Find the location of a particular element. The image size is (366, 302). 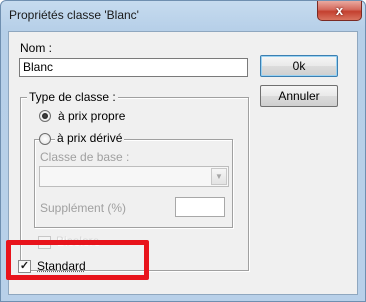

highlight-box is located at coordinates (77, 260).